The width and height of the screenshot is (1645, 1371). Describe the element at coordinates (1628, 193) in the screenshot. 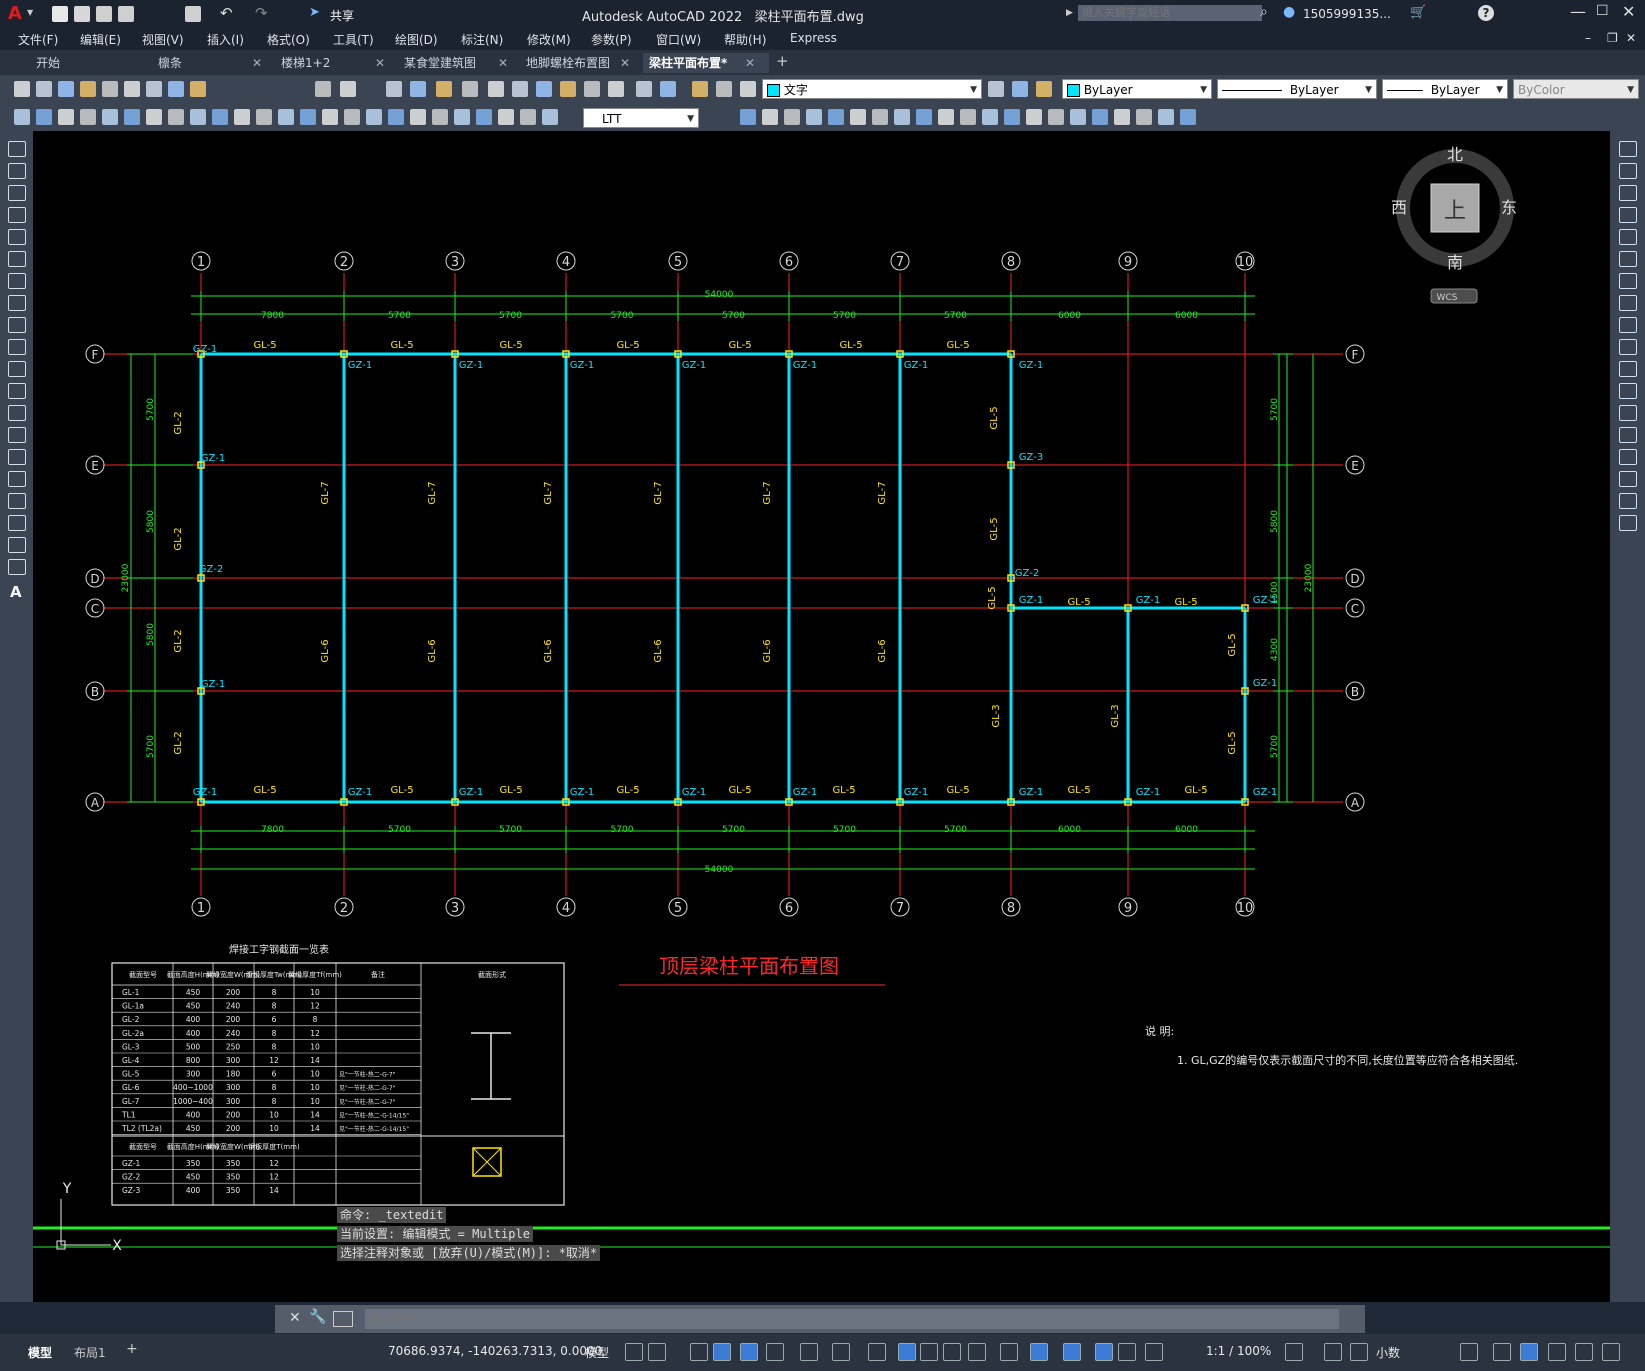

I see `modify-tool-2-icon` at that location.